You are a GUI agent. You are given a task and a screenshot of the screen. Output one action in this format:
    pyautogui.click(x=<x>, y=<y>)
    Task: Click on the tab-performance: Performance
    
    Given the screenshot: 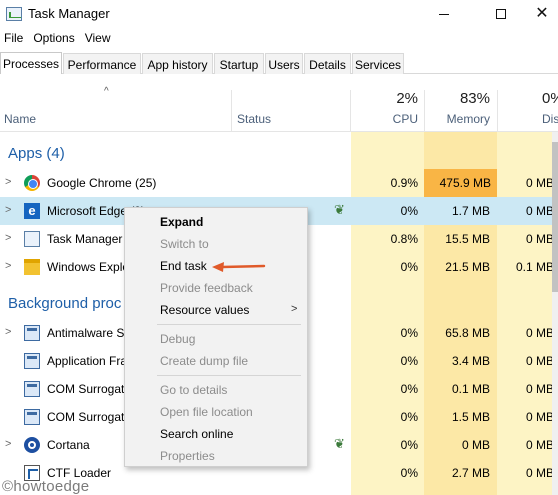 What is the action you would take?
    pyautogui.click(x=102, y=63)
    